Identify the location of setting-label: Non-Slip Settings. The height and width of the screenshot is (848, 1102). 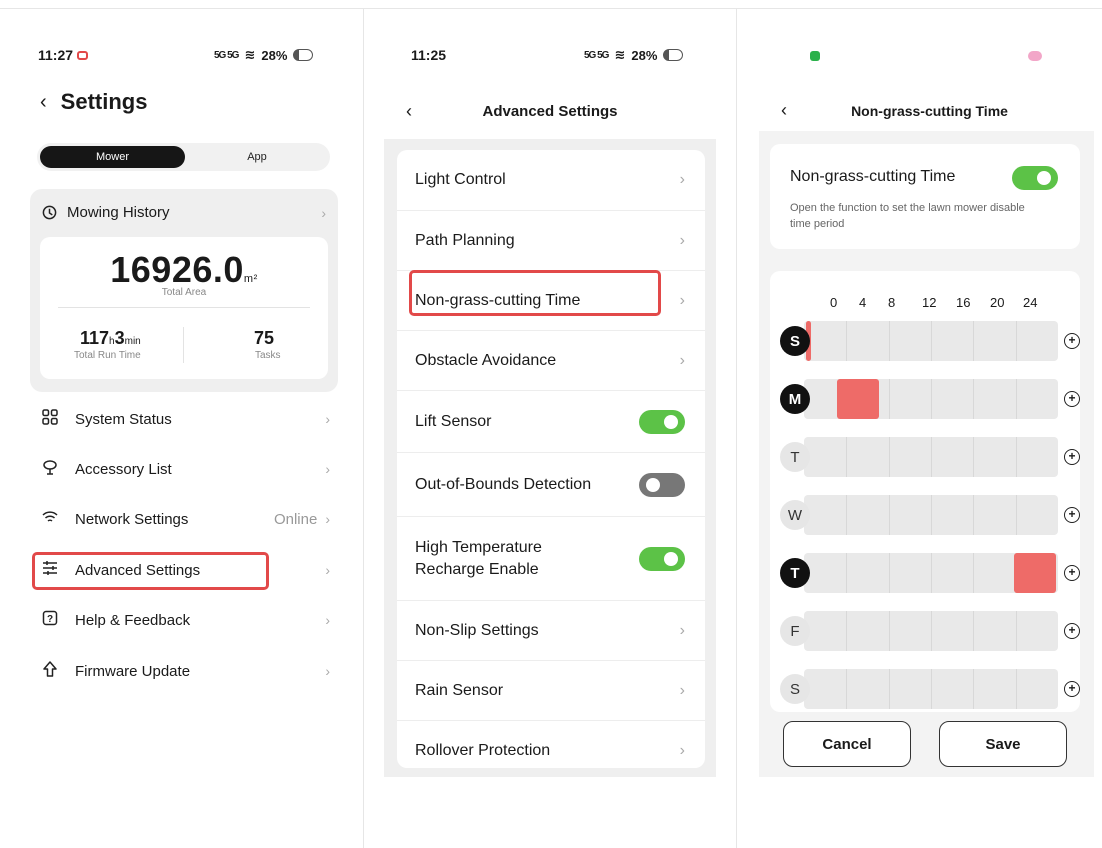
(477, 630).